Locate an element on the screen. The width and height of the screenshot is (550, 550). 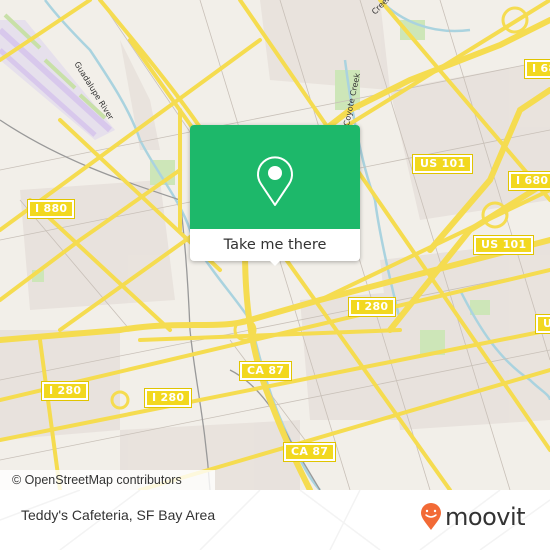
highway-shield-i880: I 880 is located at coordinates (51, 209).